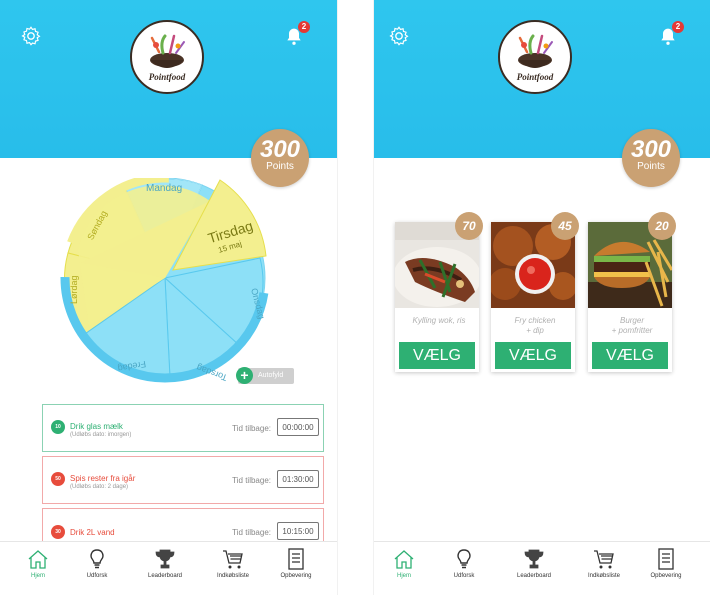 Image resolution: width=710 pixels, height=595 pixels. What do you see at coordinates (103, 478) in the screenshot?
I see `task-title: Spis rester fra igår` at bounding box center [103, 478].